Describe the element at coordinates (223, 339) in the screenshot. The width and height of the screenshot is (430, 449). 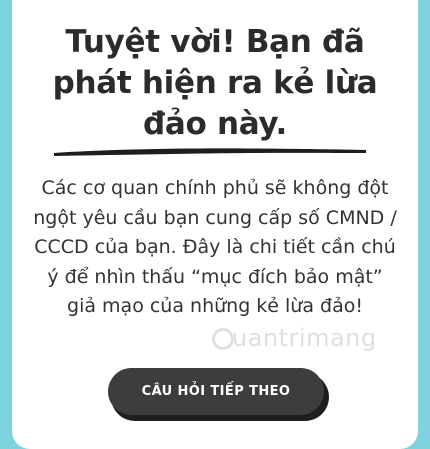
I see `watermark-logo-icon` at that location.